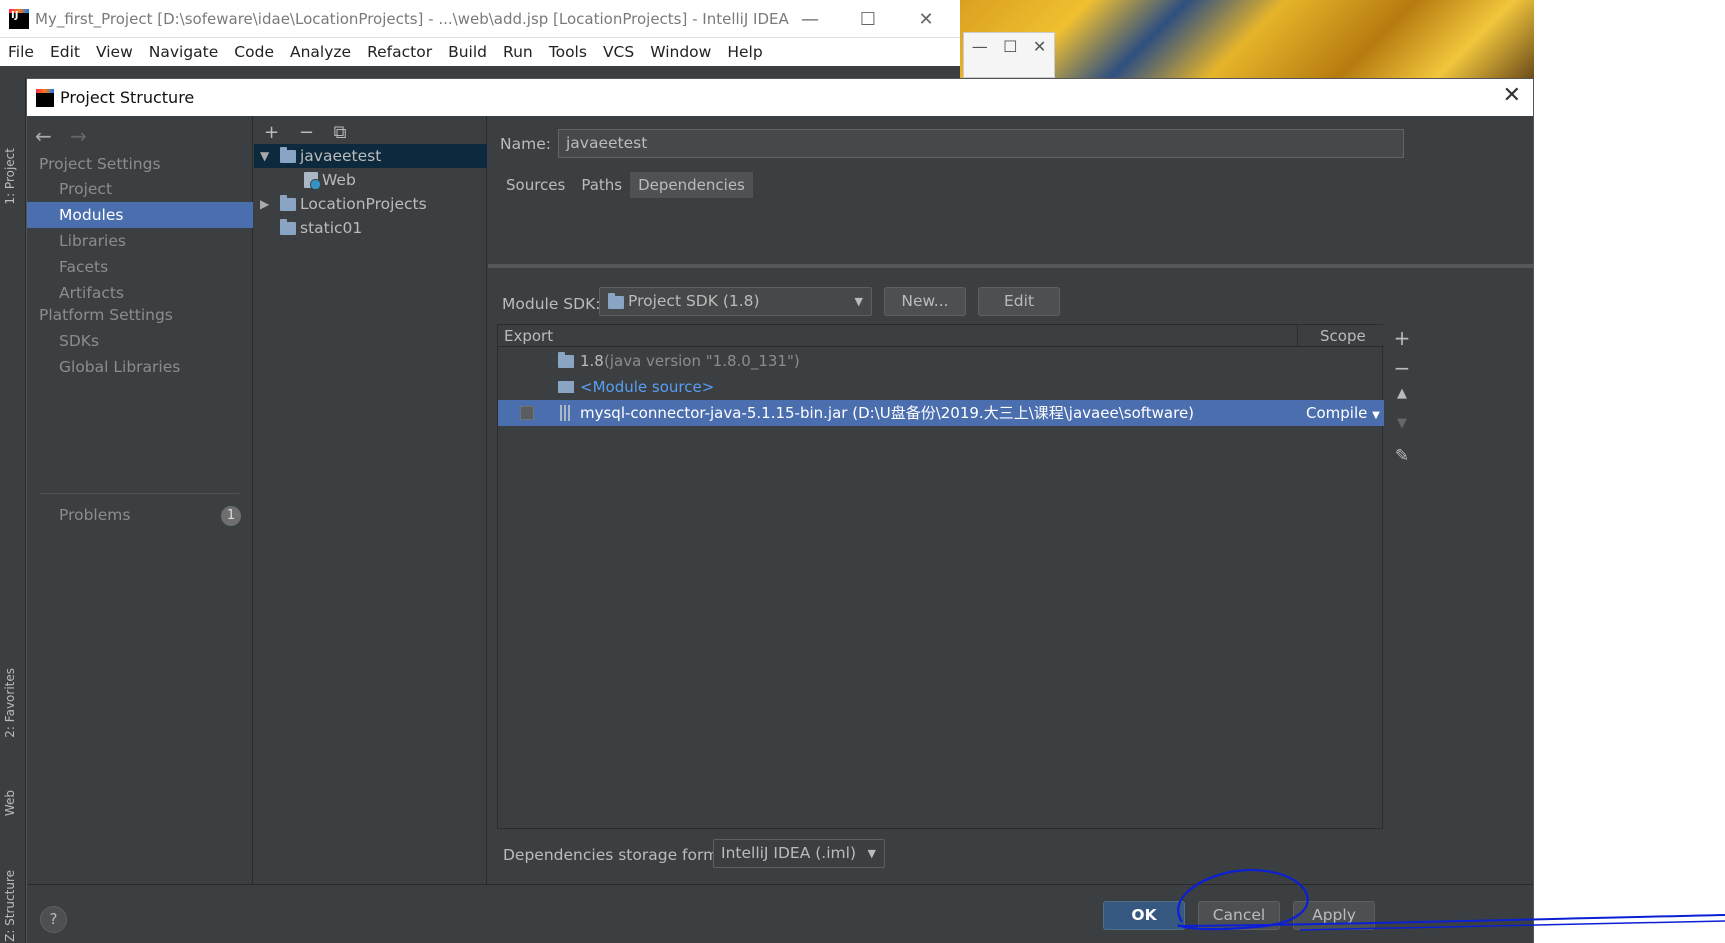 The image size is (1725, 943). Describe the element at coordinates (1402, 577) in the screenshot. I see `dependency-side-toolbar: + − ▲ ▼ ✎` at that location.